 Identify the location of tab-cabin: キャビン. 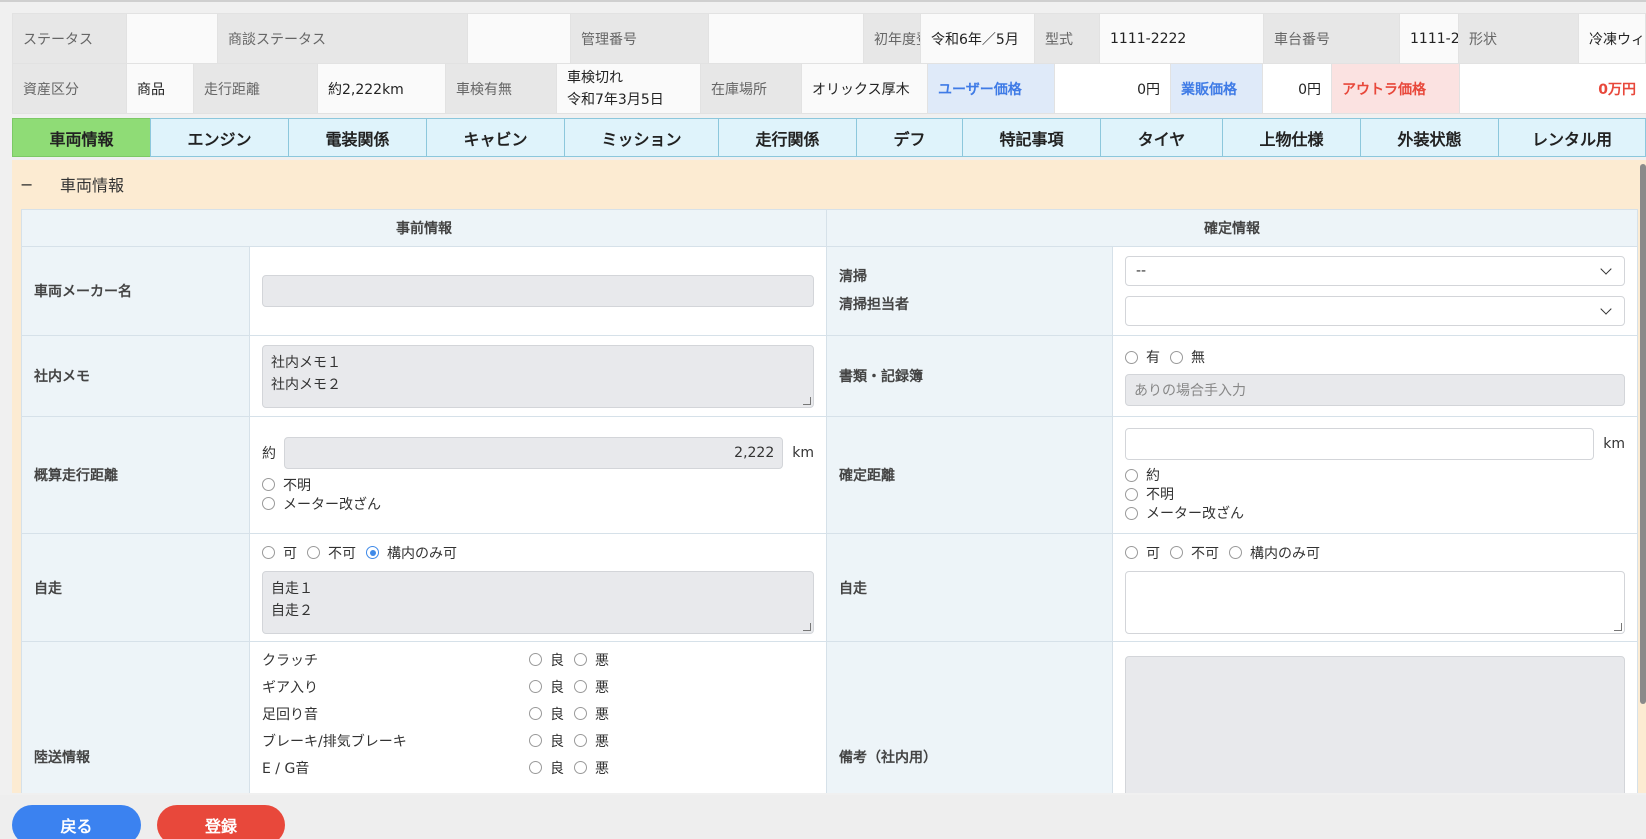
(495, 137).